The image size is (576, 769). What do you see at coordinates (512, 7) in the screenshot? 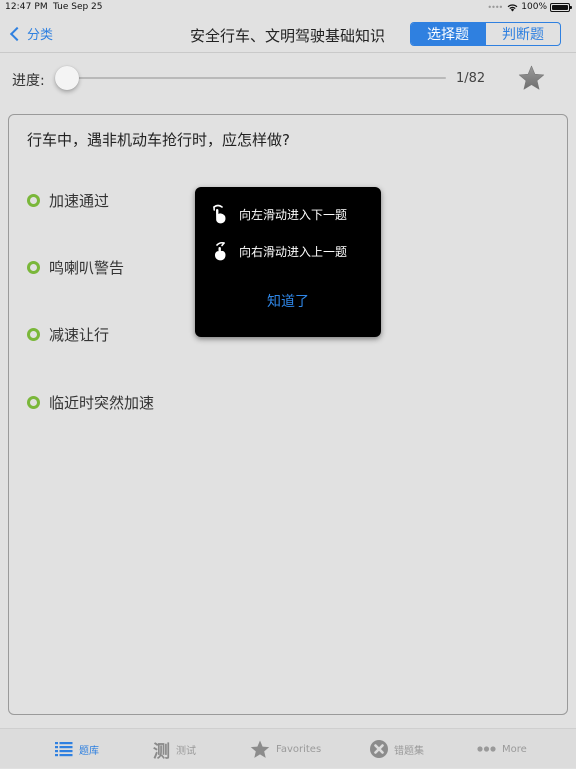
I see `wifi-icon` at bounding box center [512, 7].